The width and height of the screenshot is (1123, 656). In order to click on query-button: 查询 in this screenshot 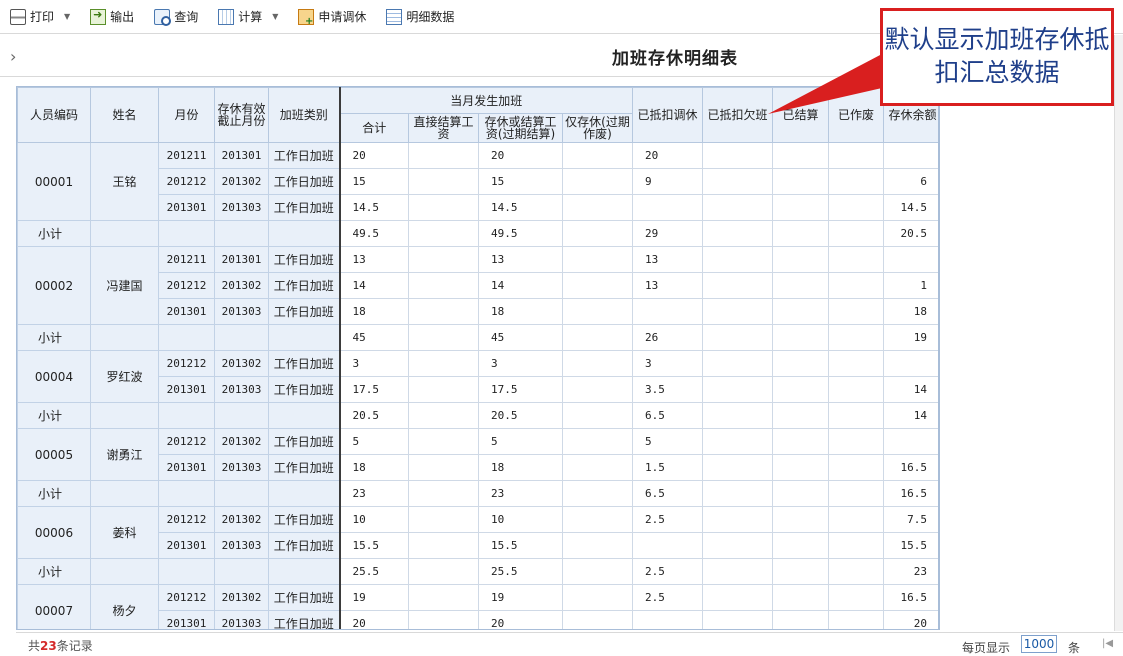, I will do `click(176, 17)`.